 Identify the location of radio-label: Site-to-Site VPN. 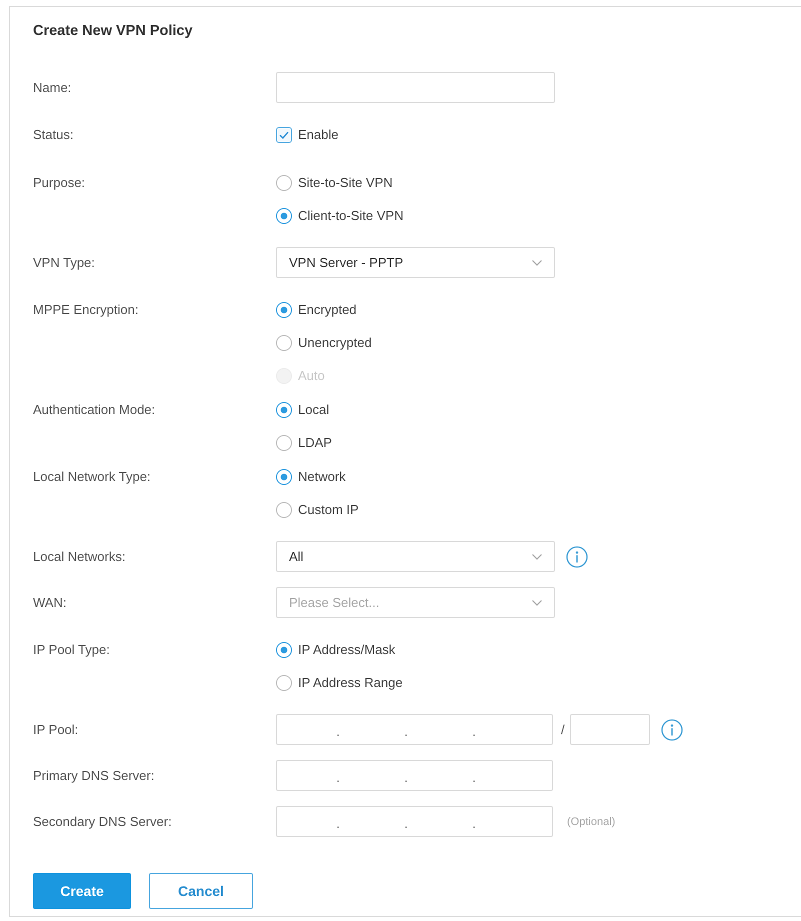
(345, 182).